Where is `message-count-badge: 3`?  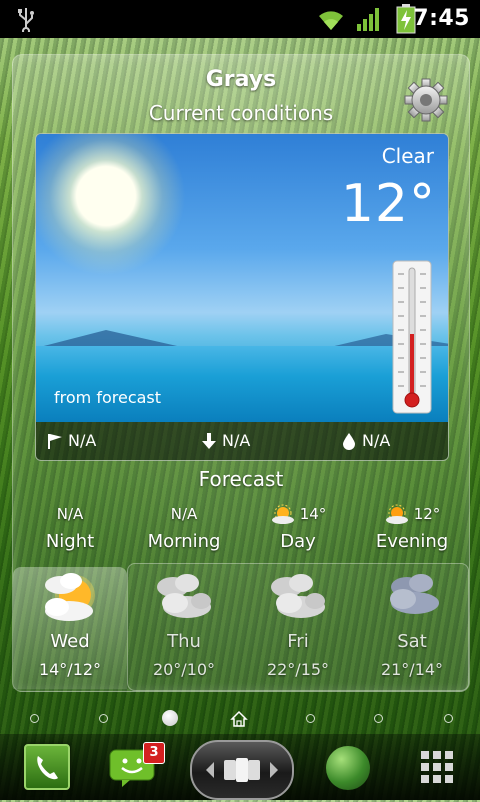 message-count-badge: 3 is located at coordinates (154, 753).